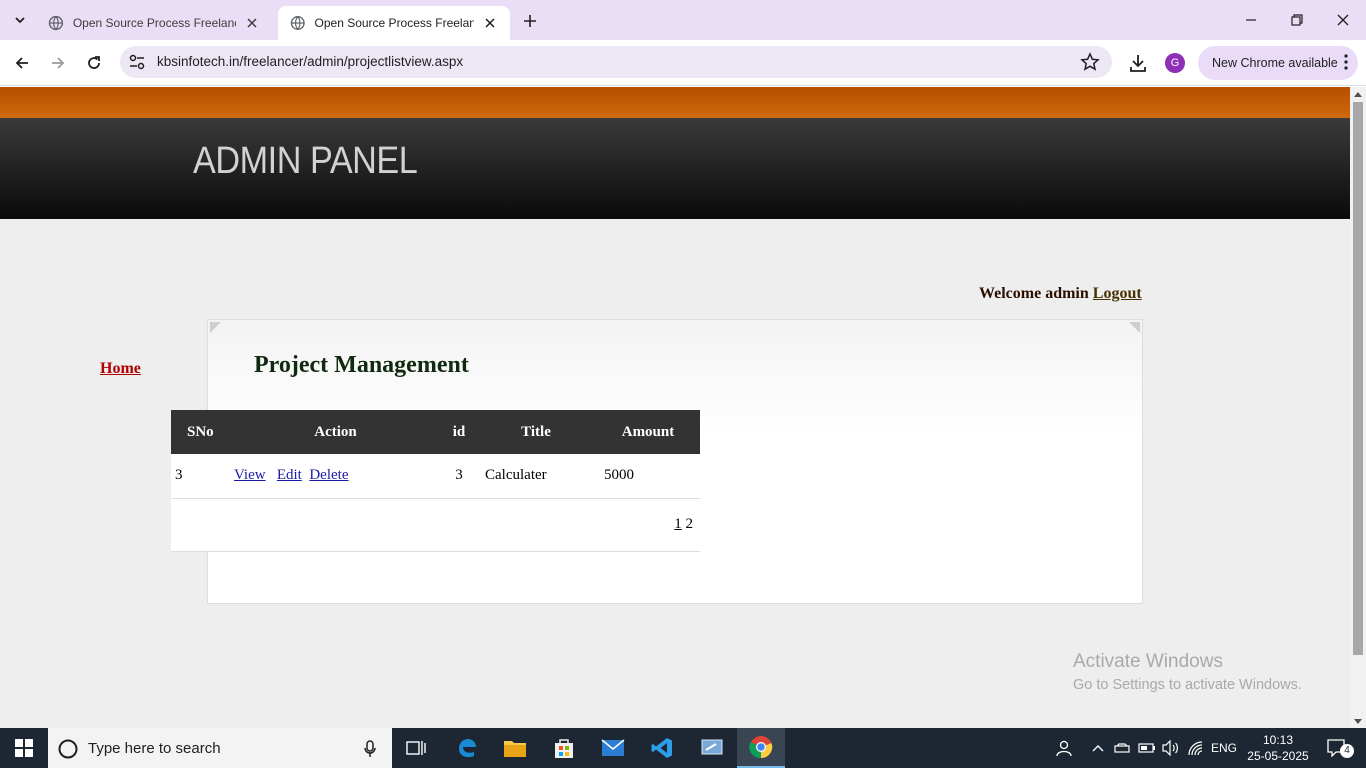 The width and height of the screenshot is (1366, 768). I want to click on cell-id: 3, so click(459, 476).